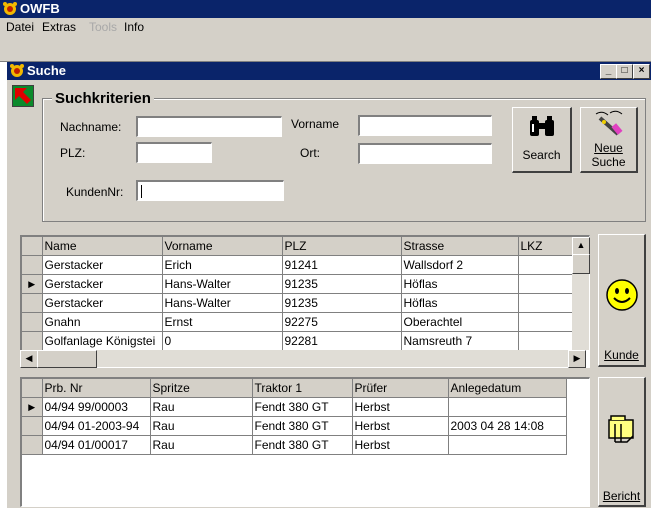 This screenshot has height=508, width=651. I want to click on column-header: LKZ, so click(546, 246).